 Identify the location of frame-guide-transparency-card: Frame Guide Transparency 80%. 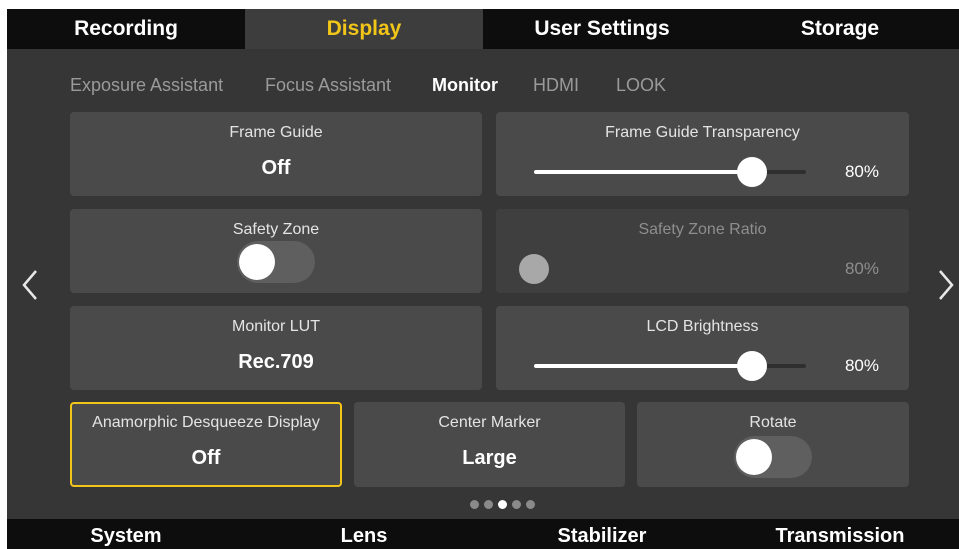
(702, 154).